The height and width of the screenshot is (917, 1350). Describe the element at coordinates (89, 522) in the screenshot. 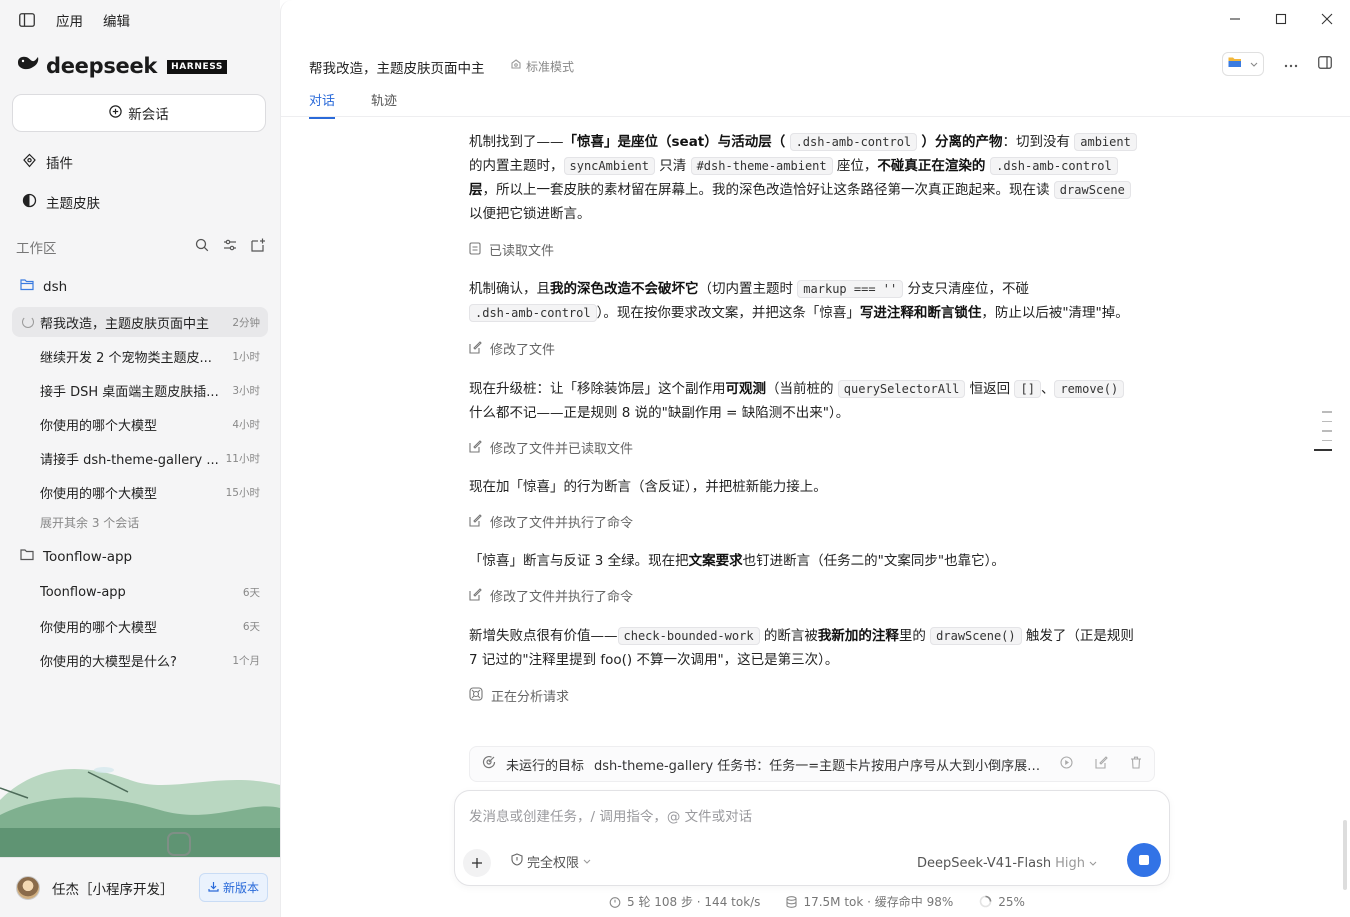

I see `expand-more-link: 展开其余 3 个会话` at that location.